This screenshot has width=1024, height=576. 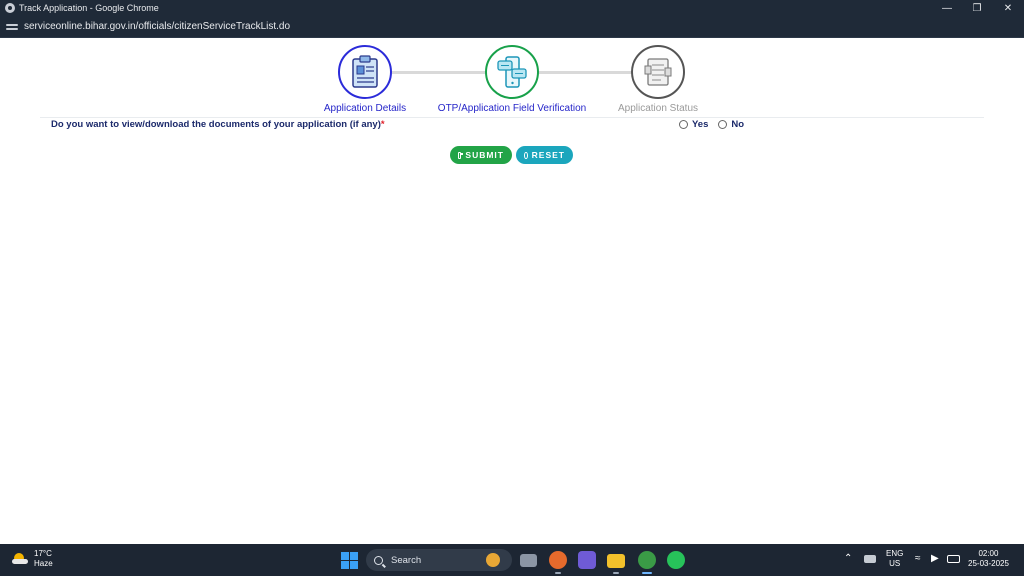 I want to click on reset-icon, so click(x=526, y=155).